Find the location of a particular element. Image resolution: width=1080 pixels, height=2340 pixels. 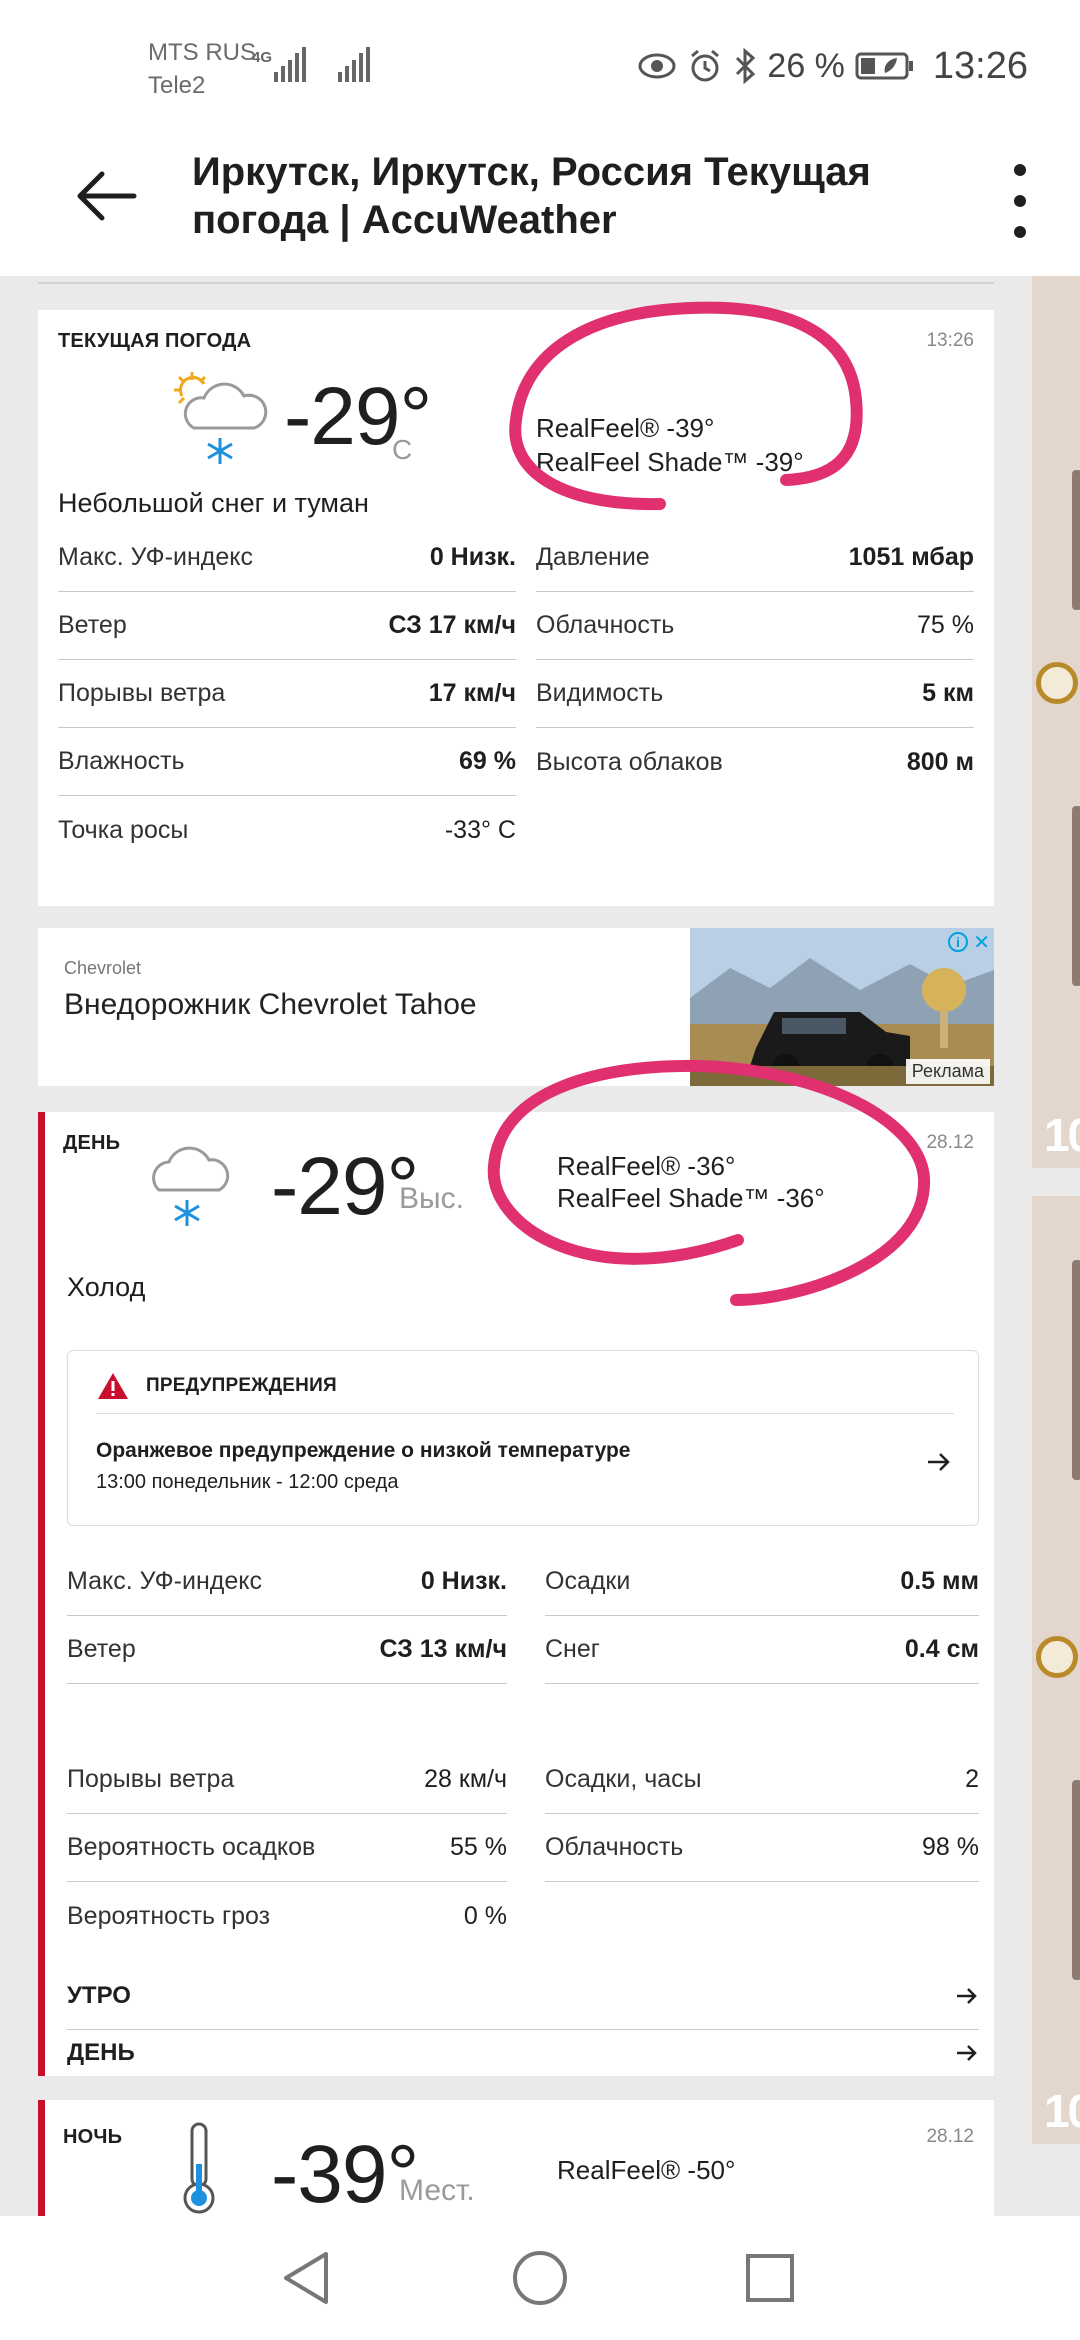

battery-icon is located at coordinates (884, 66).